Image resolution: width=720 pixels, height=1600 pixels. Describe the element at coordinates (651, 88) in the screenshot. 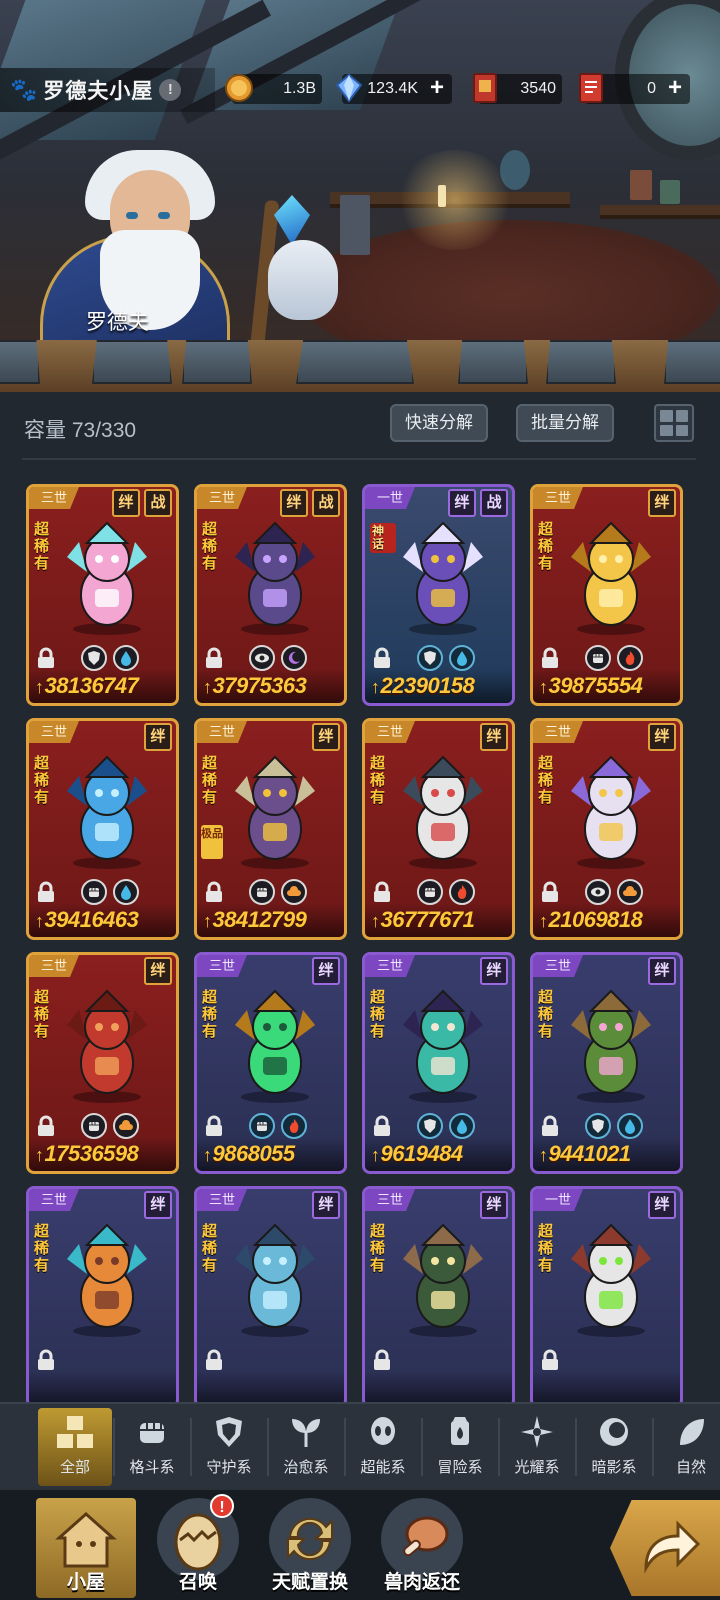

I see `red-ticket-amount: 0` at that location.